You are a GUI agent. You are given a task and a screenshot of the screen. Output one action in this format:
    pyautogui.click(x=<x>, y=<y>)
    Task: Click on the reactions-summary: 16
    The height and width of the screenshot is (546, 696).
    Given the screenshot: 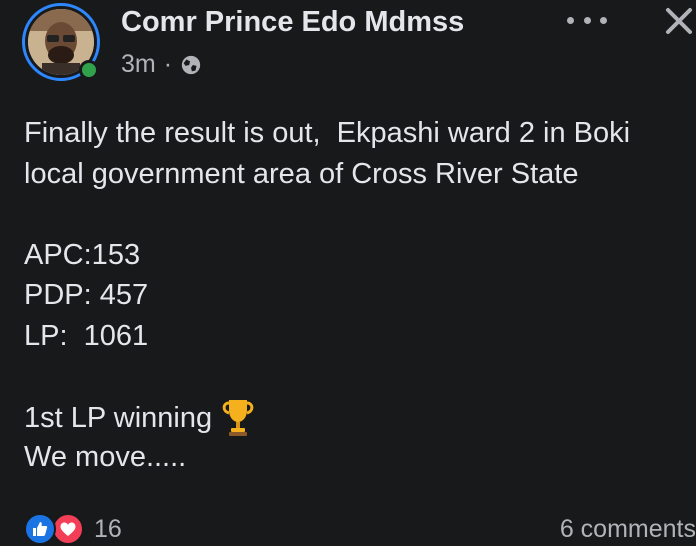 What is the action you would take?
    pyautogui.click(x=73, y=529)
    